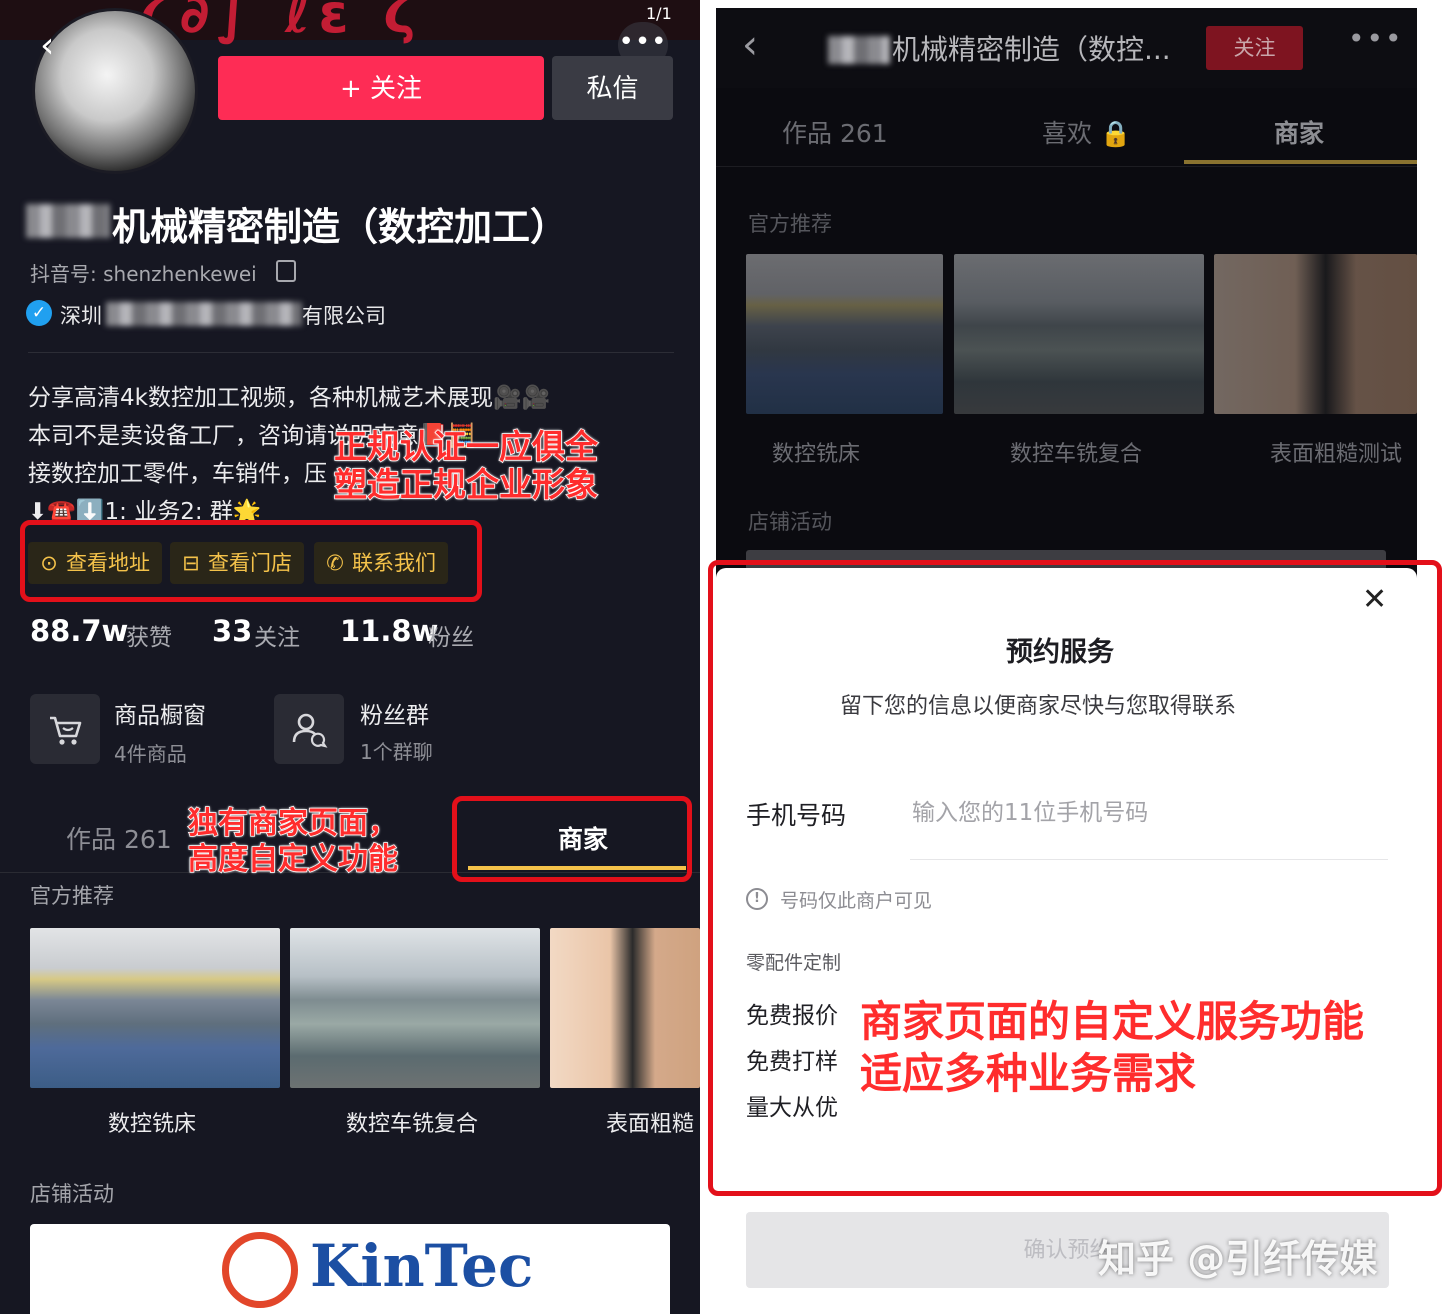  Describe the element at coordinates (466, 447) in the screenshot. I see `annotation-line: 正规认证一应俱全` at that location.